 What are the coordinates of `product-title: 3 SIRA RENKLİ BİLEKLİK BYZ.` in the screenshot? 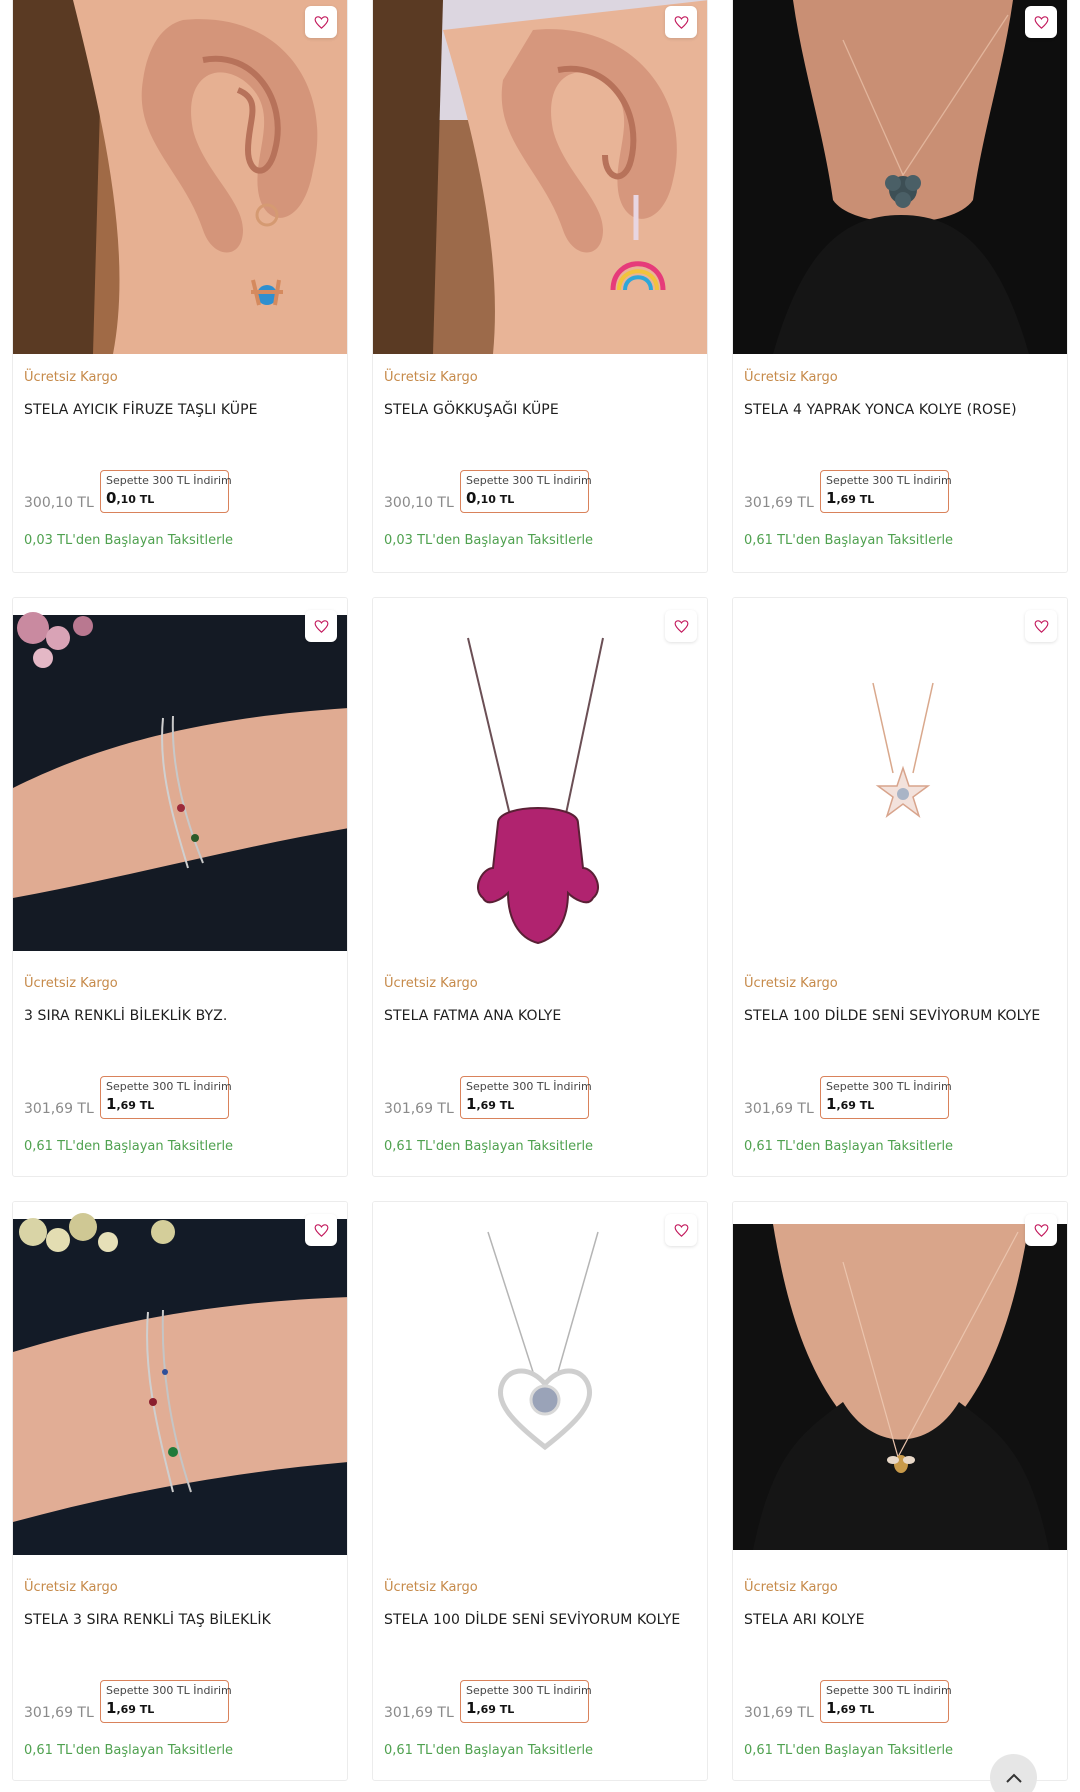 It's located at (180, 1016).